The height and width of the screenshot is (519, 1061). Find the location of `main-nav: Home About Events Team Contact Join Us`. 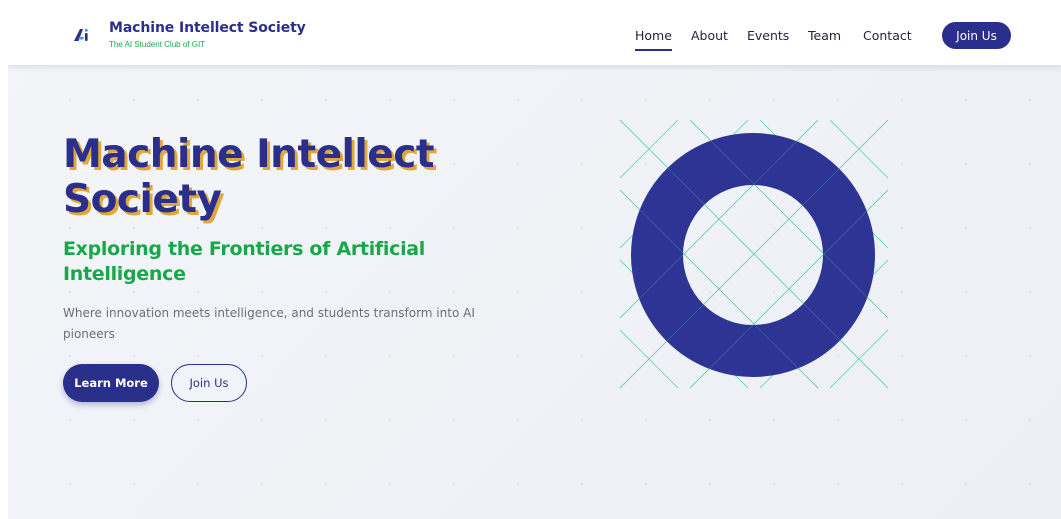

main-nav: Home About Events Team Contact Join Us is located at coordinates (534, 36).